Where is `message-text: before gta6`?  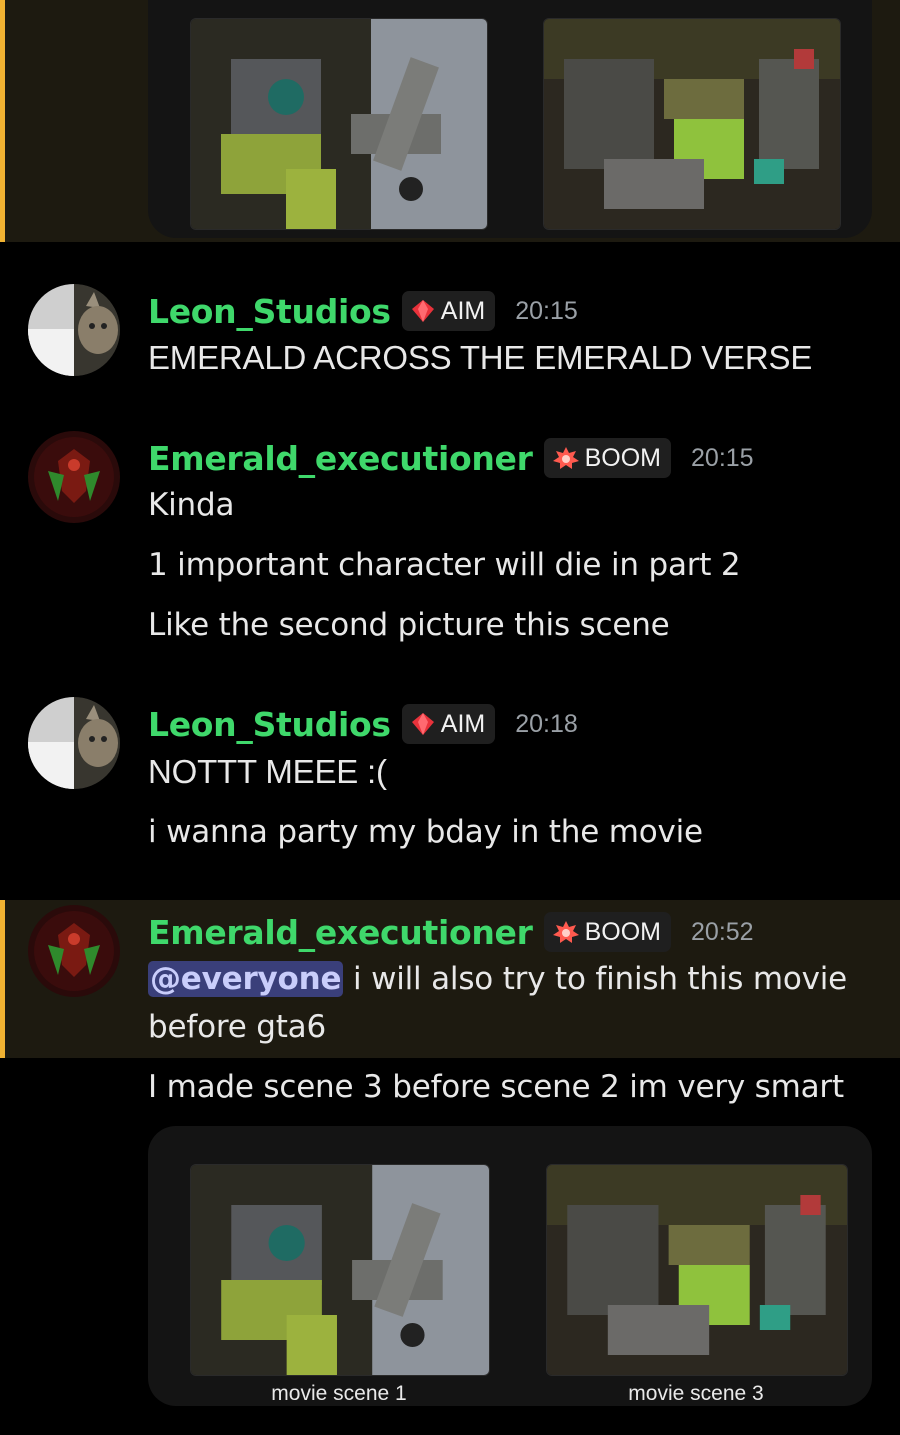 message-text: before gta6 is located at coordinates (237, 1027).